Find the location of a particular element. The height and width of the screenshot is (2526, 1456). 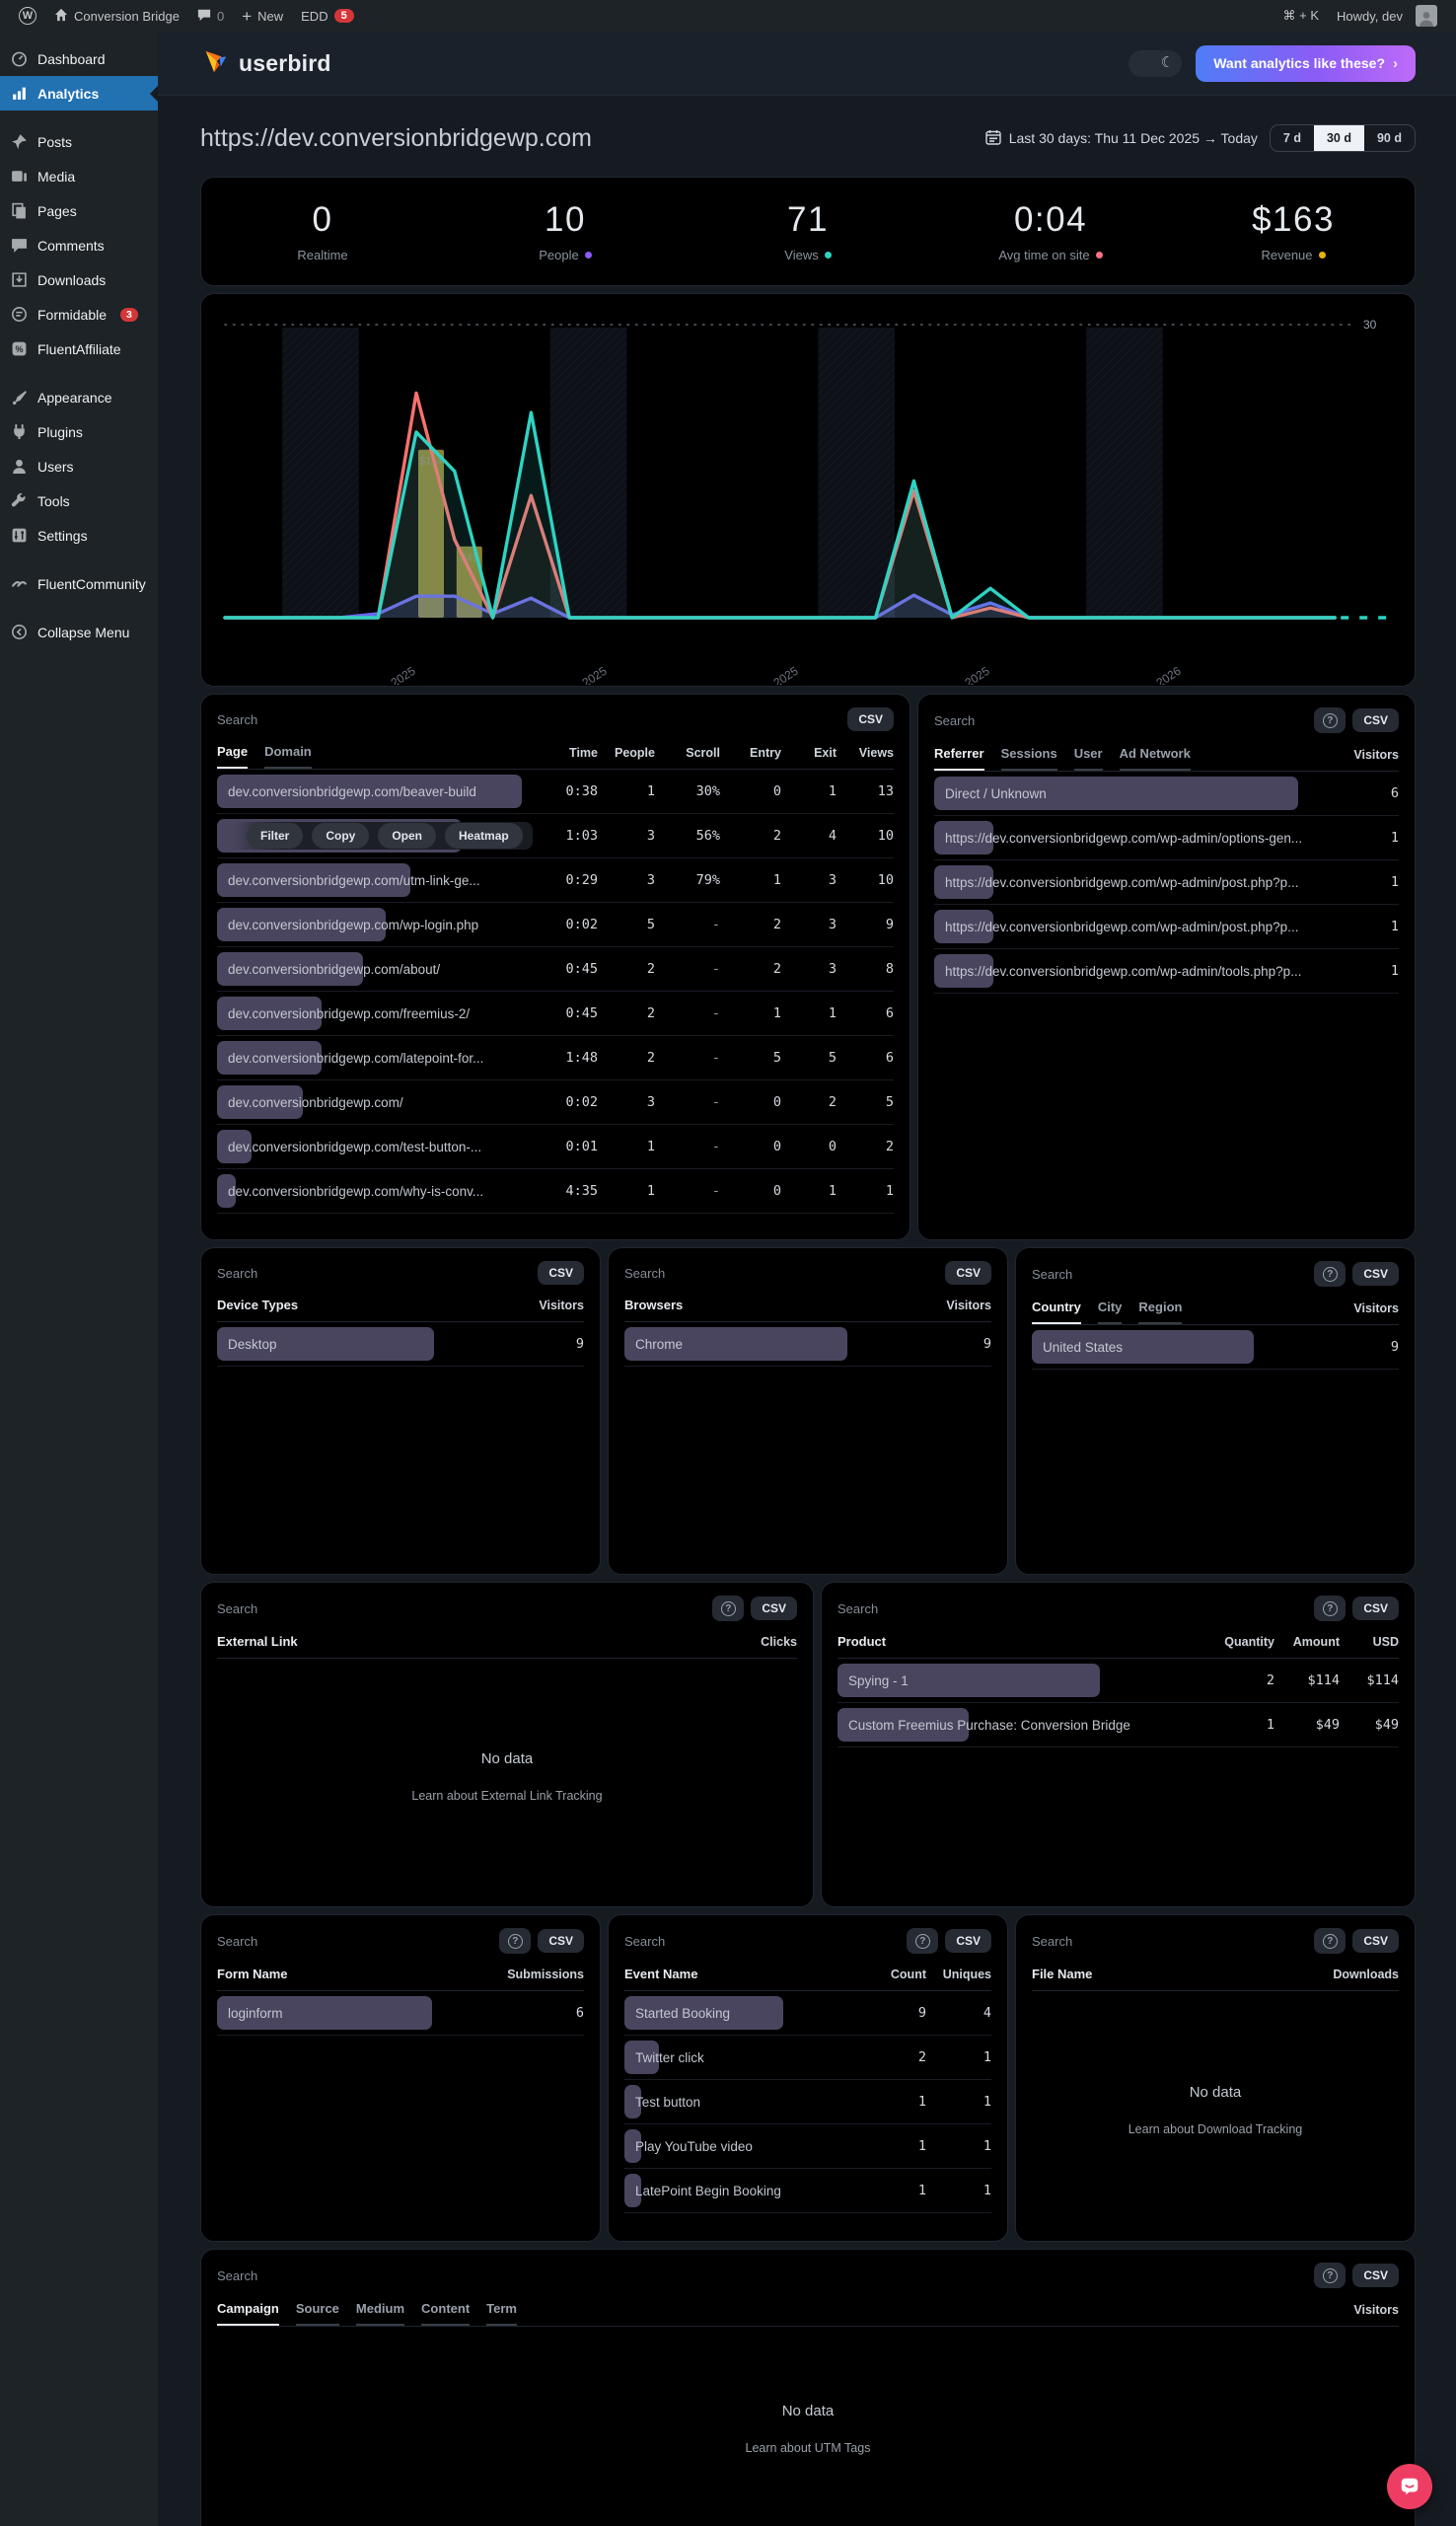

sidebar-item-formidable: Formidable 3 is located at coordinates (79, 314).